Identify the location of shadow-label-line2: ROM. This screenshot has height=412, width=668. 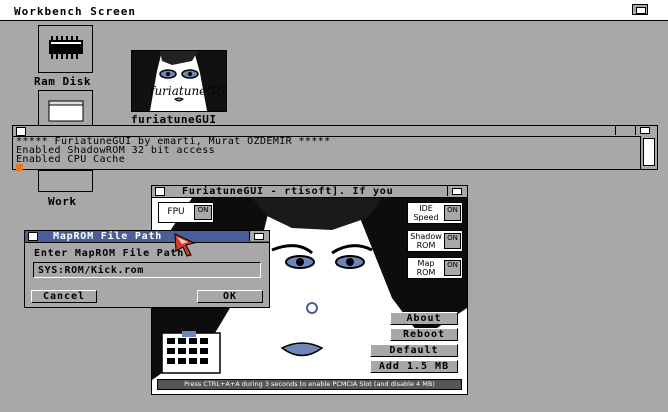
(426, 245).